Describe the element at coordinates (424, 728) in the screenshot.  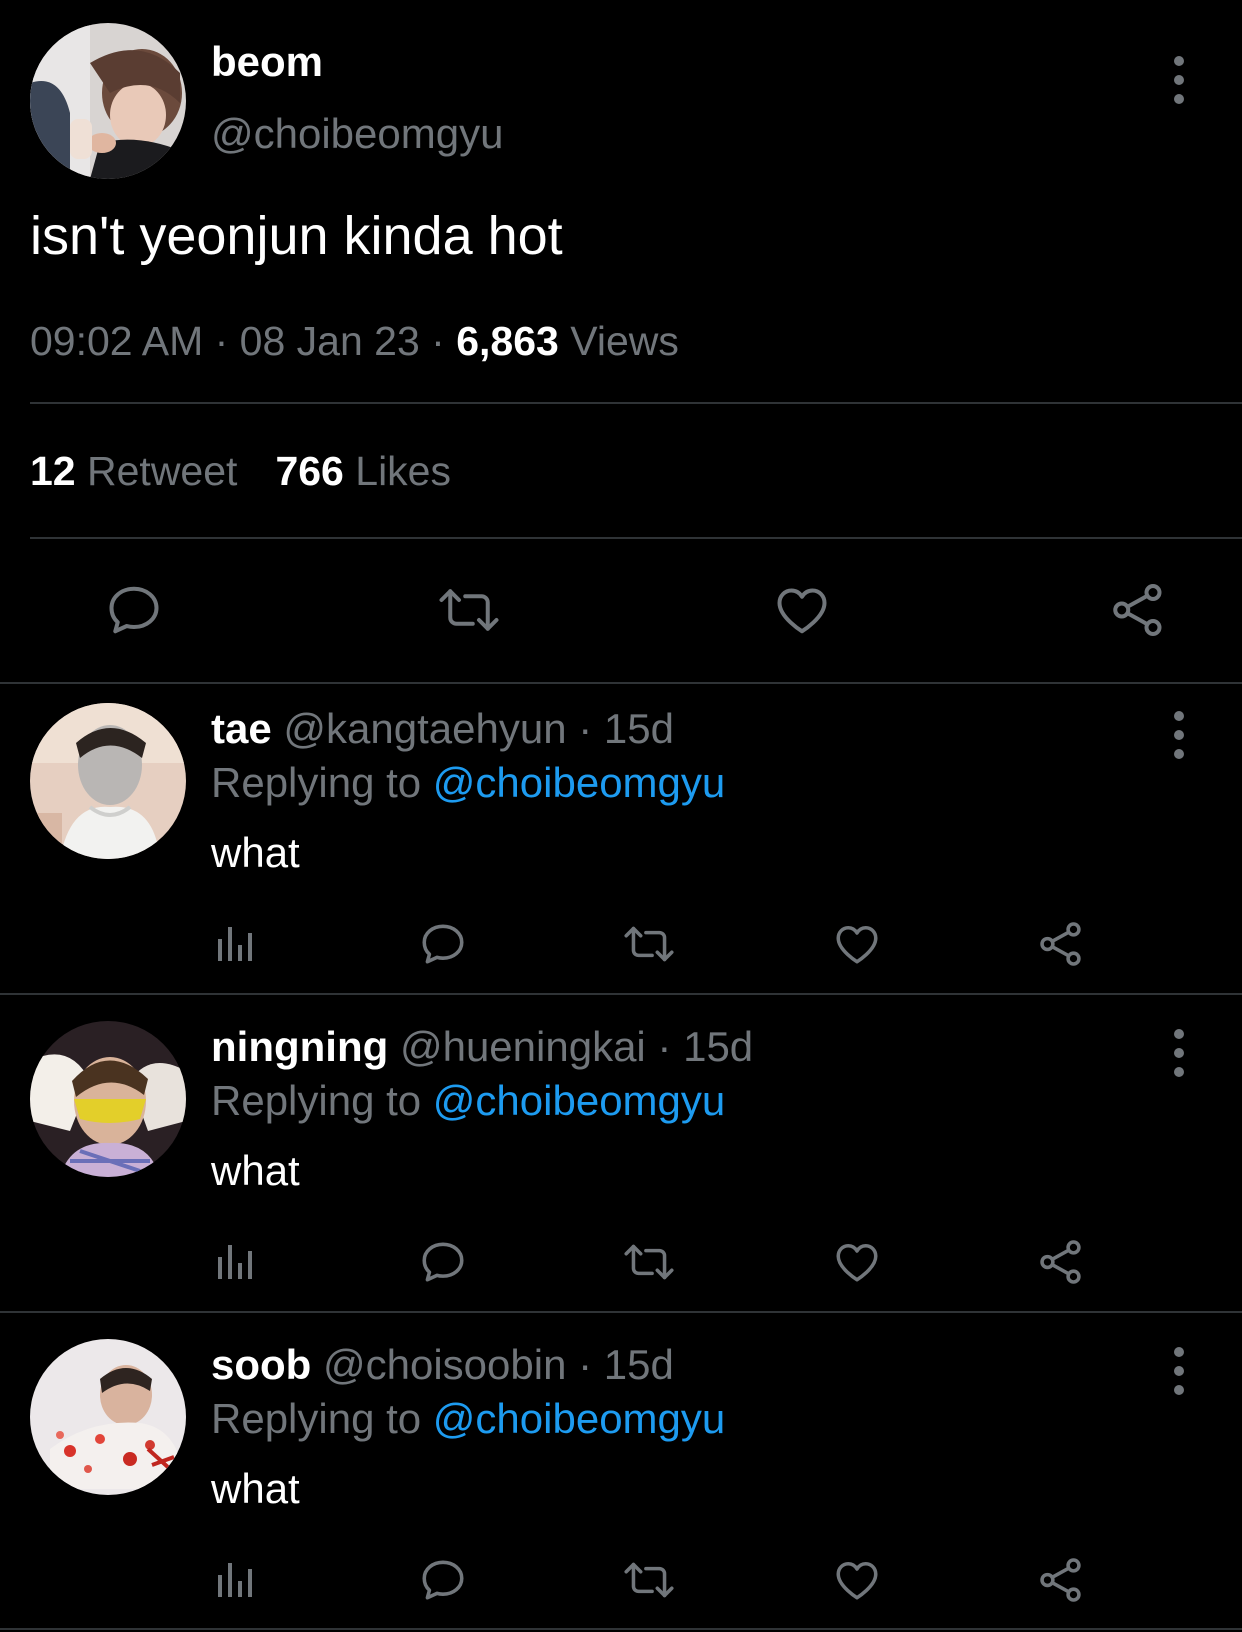
I see `reply-author-handle: @kangtaehyun` at that location.